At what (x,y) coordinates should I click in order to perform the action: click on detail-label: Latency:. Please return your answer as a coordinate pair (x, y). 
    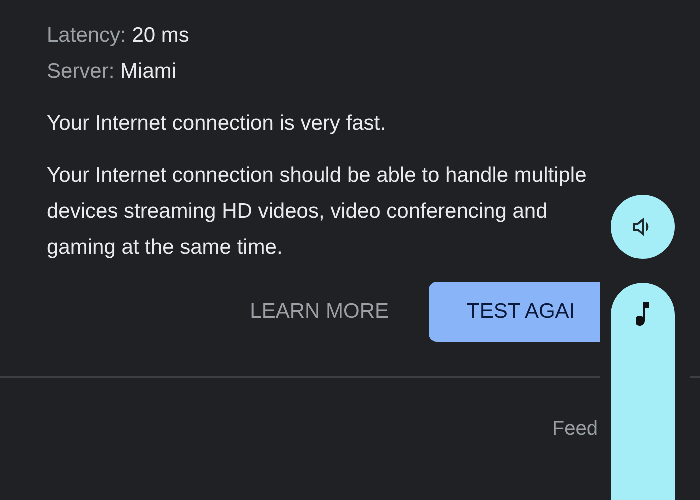
    Looking at the image, I should click on (86, 35).